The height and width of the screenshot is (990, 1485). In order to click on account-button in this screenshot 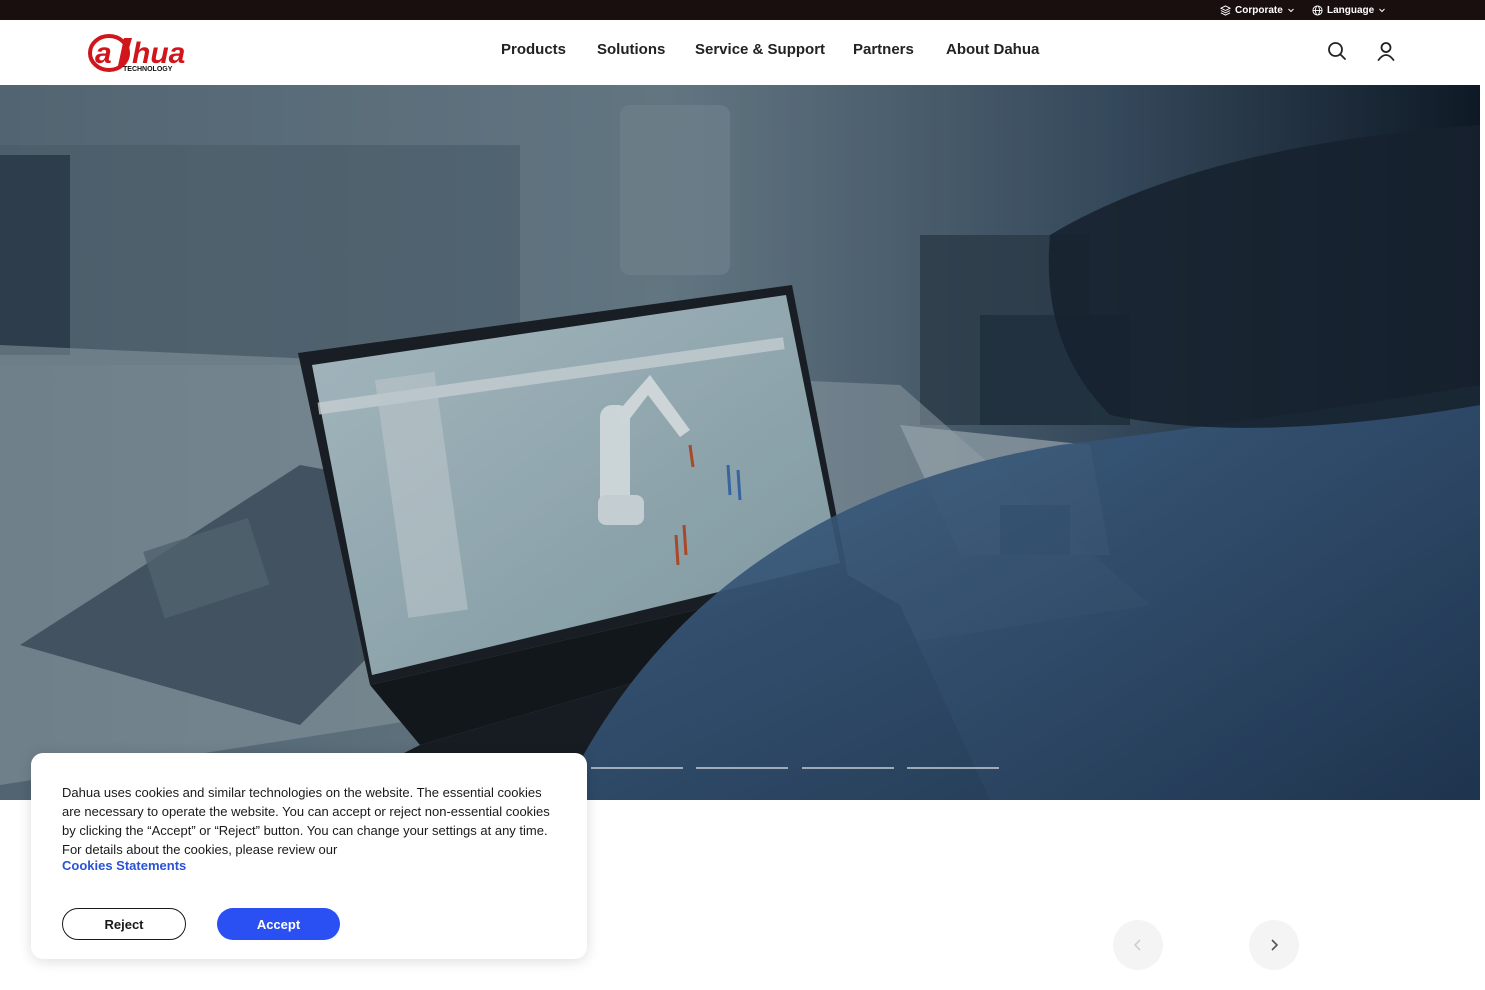, I will do `click(1386, 51)`.